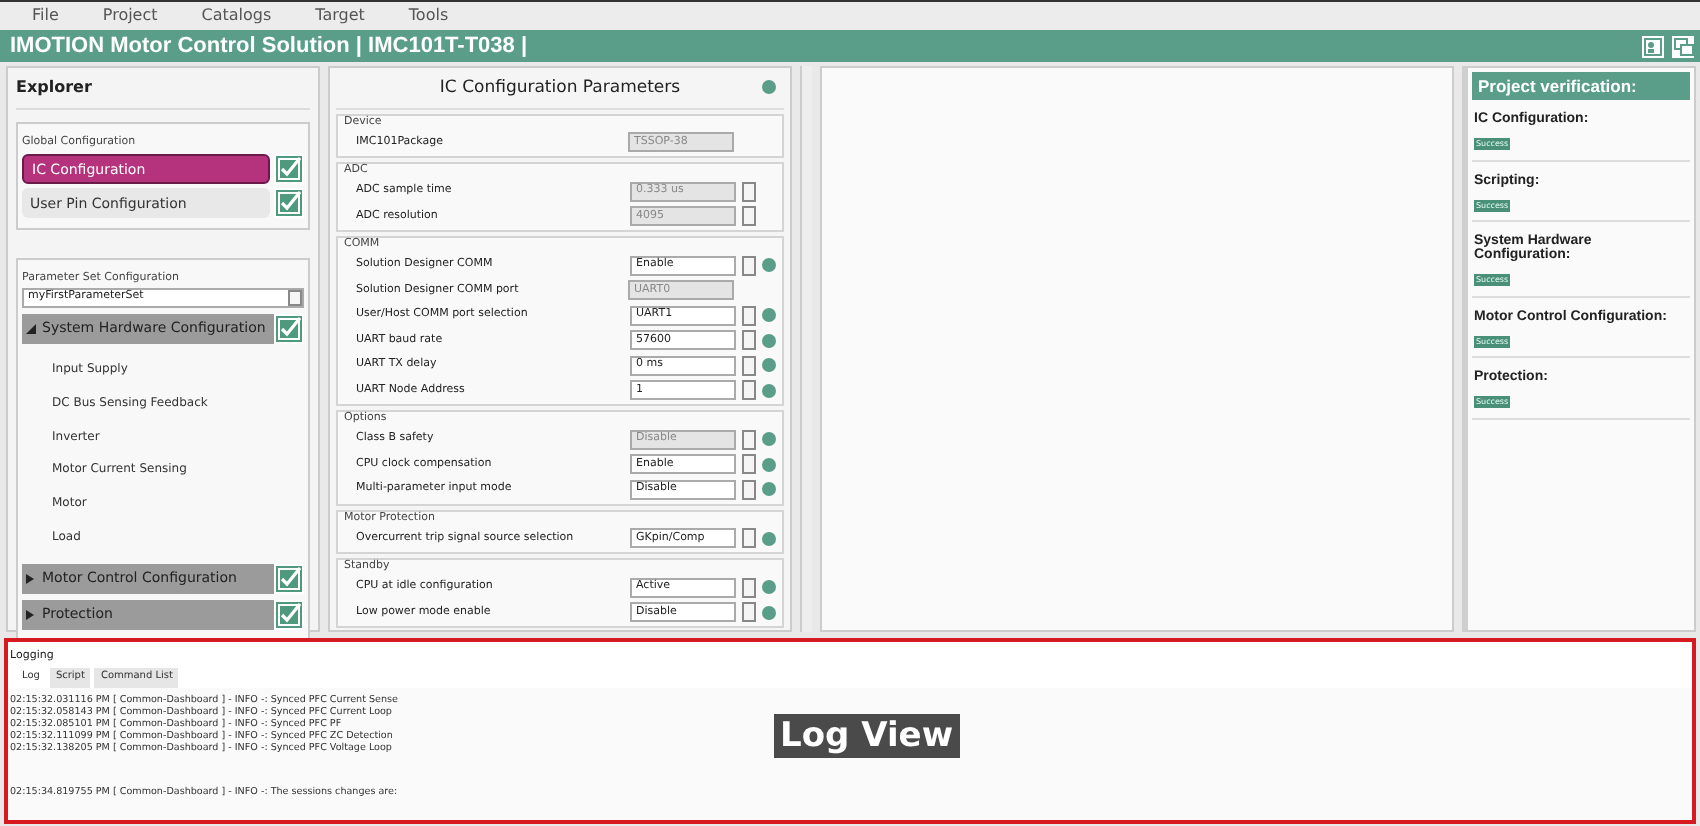  I want to click on window-title: IMOTION Motor Control Solution | IMC101T-T038 |, so click(269, 46).